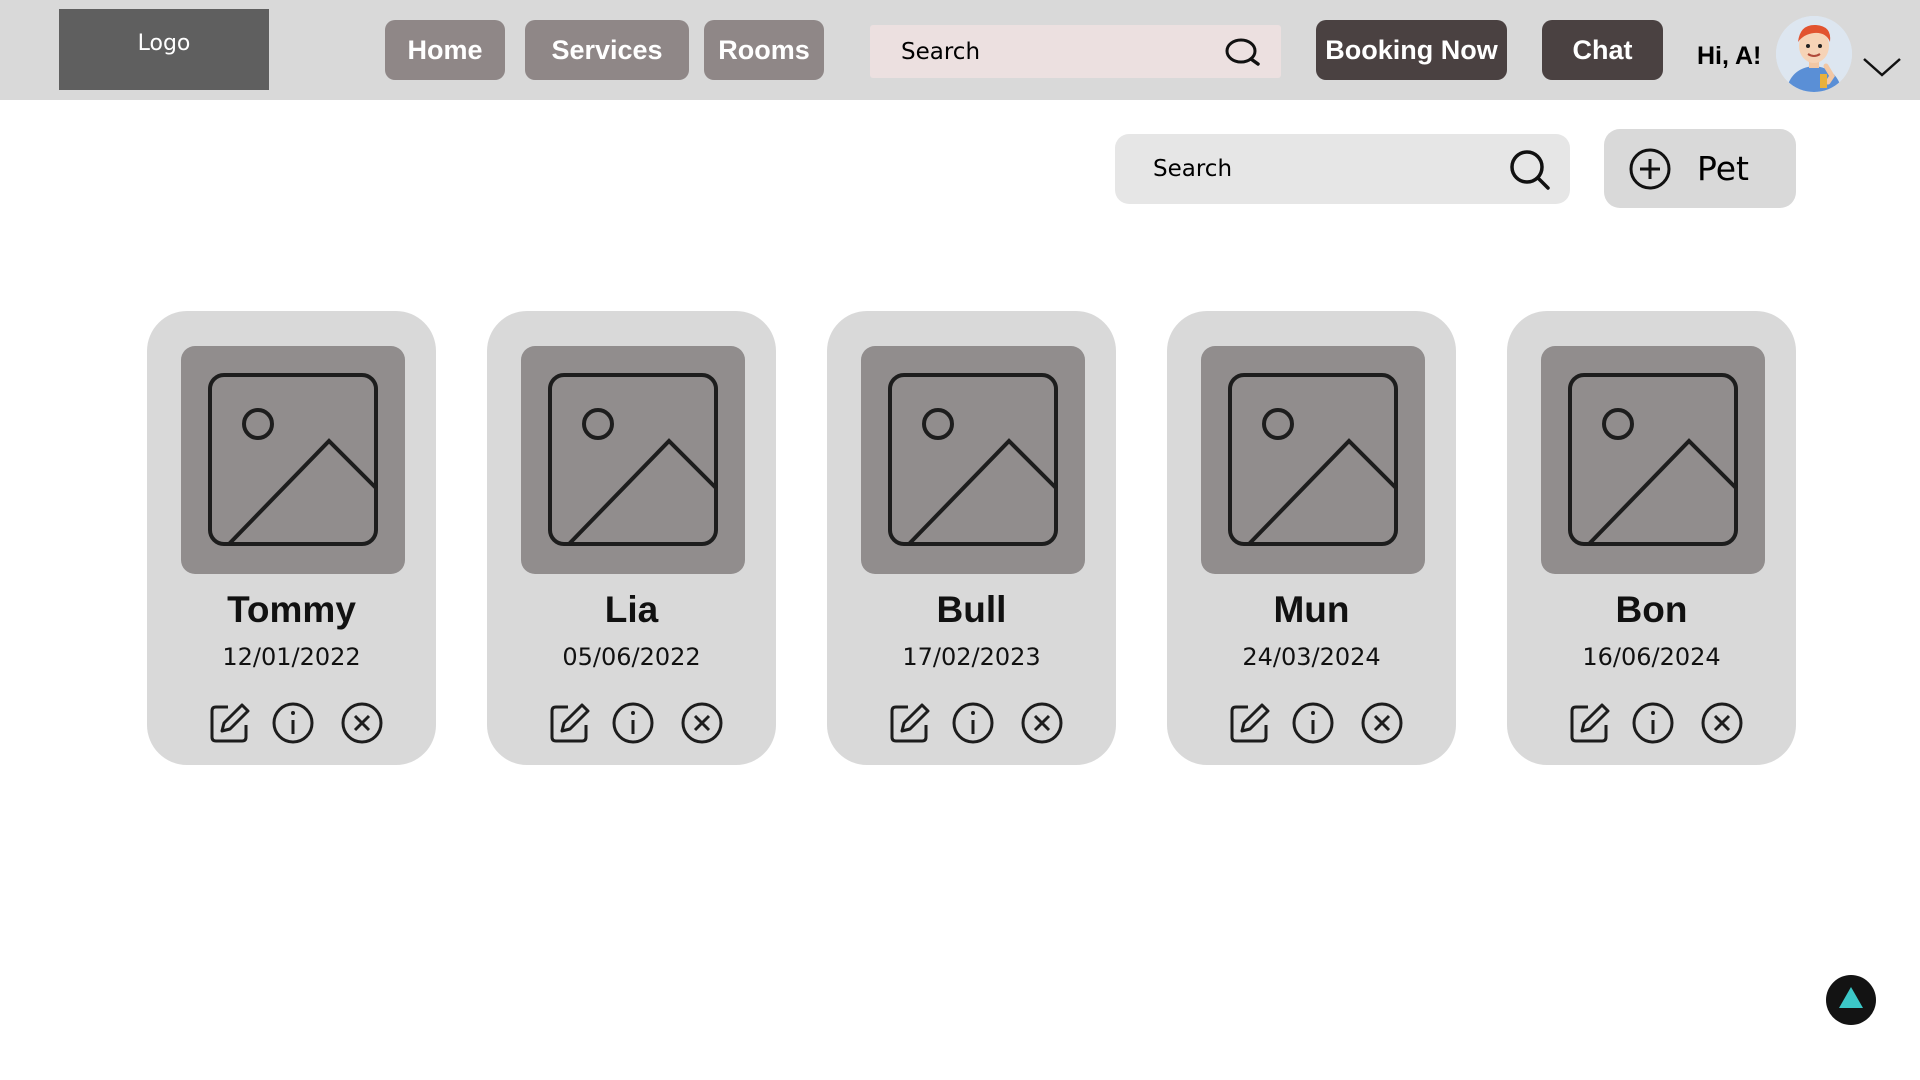 The height and width of the screenshot is (1080, 1920). I want to click on nav-services-button: Services, so click(607, 50).